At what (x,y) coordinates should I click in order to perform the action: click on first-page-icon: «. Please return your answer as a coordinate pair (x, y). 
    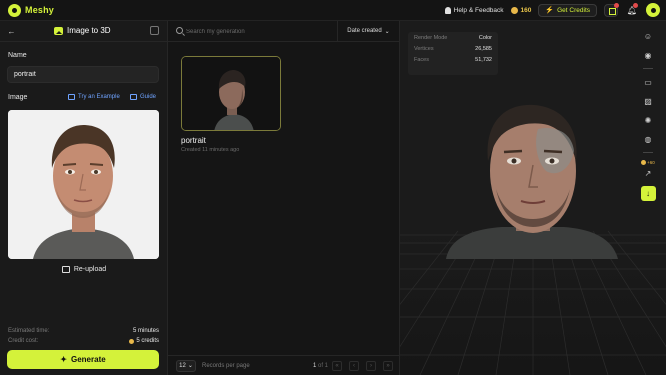
    Looking at the image, I should click on (337, 365).